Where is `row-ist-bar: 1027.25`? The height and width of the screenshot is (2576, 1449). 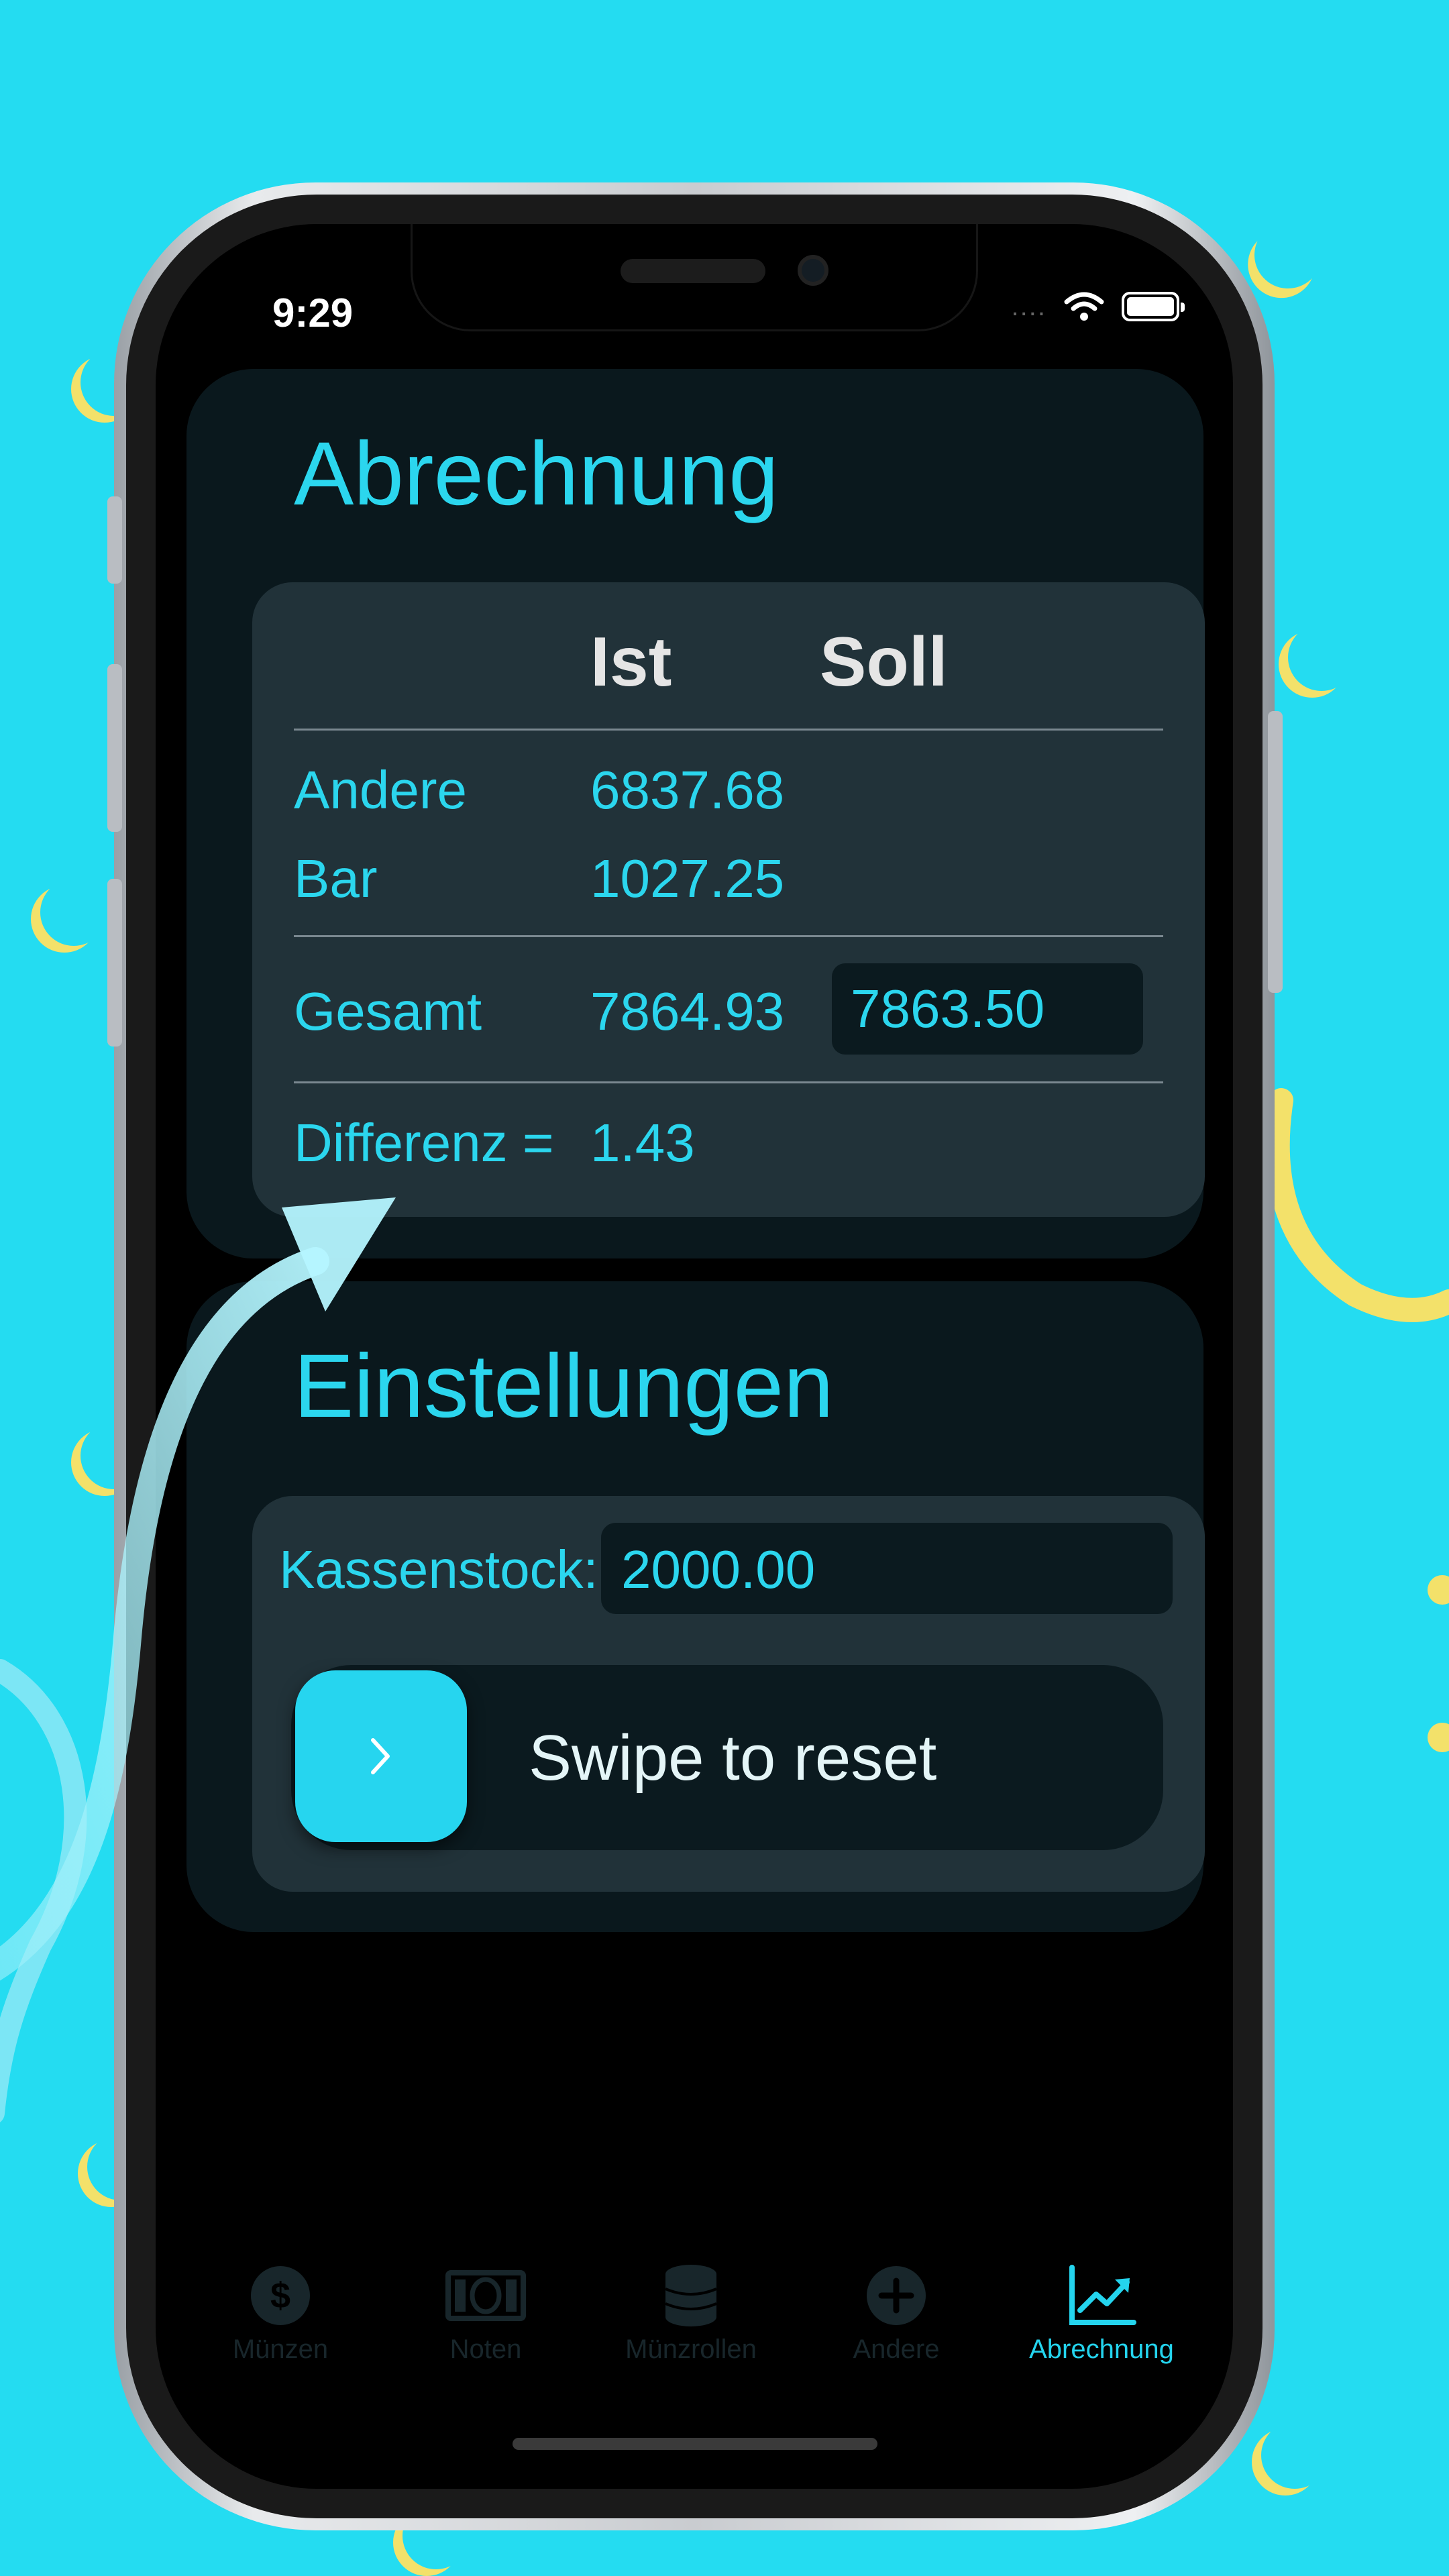
row-ist-bar: 1027.25 is located at coordinates (687, 878).